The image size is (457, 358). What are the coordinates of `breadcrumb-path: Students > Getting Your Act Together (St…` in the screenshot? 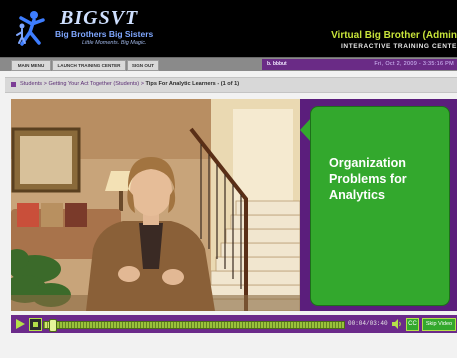 It's located at (83, 84).